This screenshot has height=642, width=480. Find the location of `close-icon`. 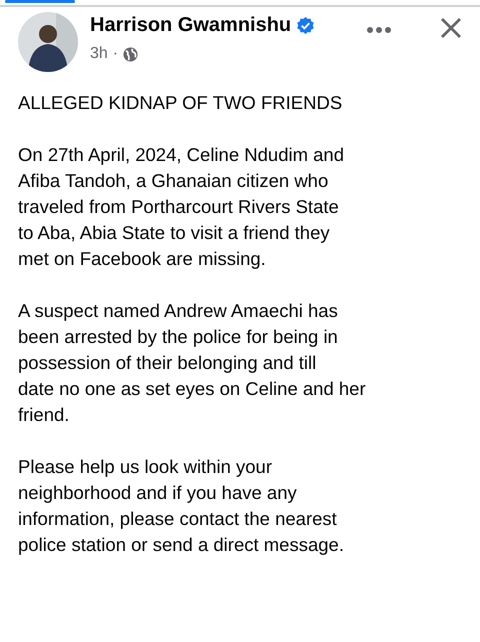

close-icon is located at coordinates (451, 28).